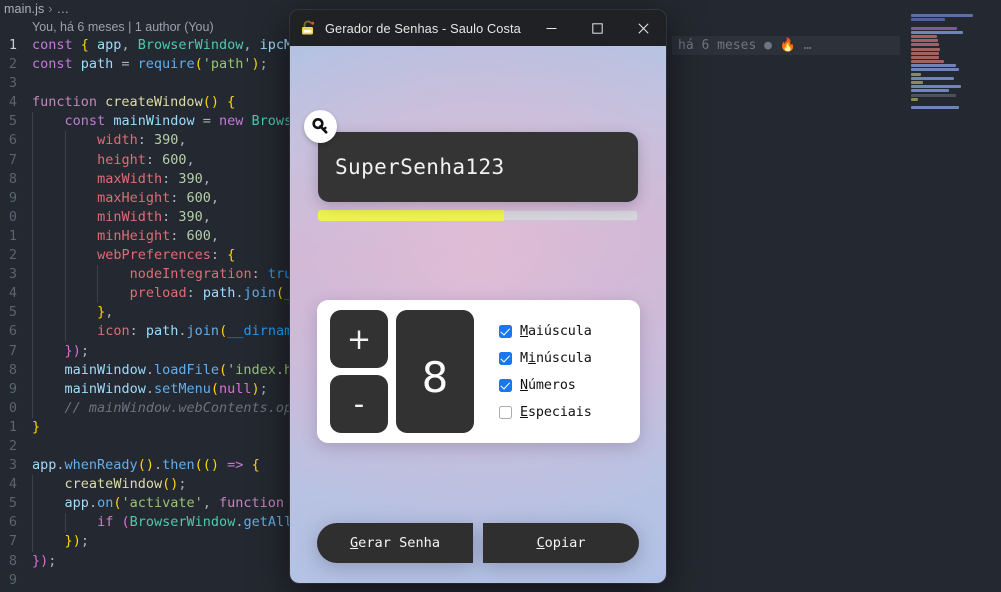 The image size is (1001, 592). Describe the element at coordinates (954, 62) in the screenshot. I see `editor-minimap` at that location.